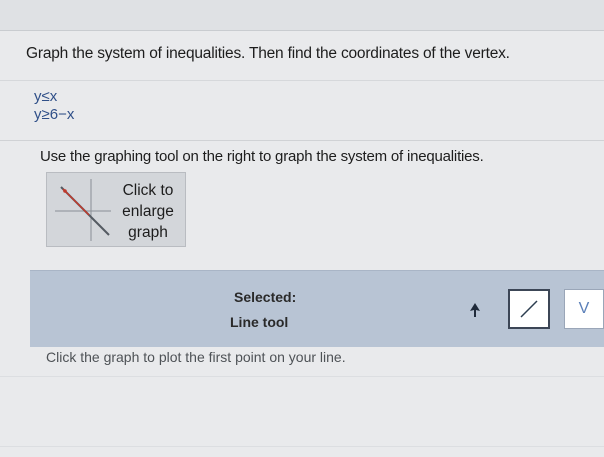 The image size is (604, 457). I want to click on inequality-1: y≤x, so click(46, 96).